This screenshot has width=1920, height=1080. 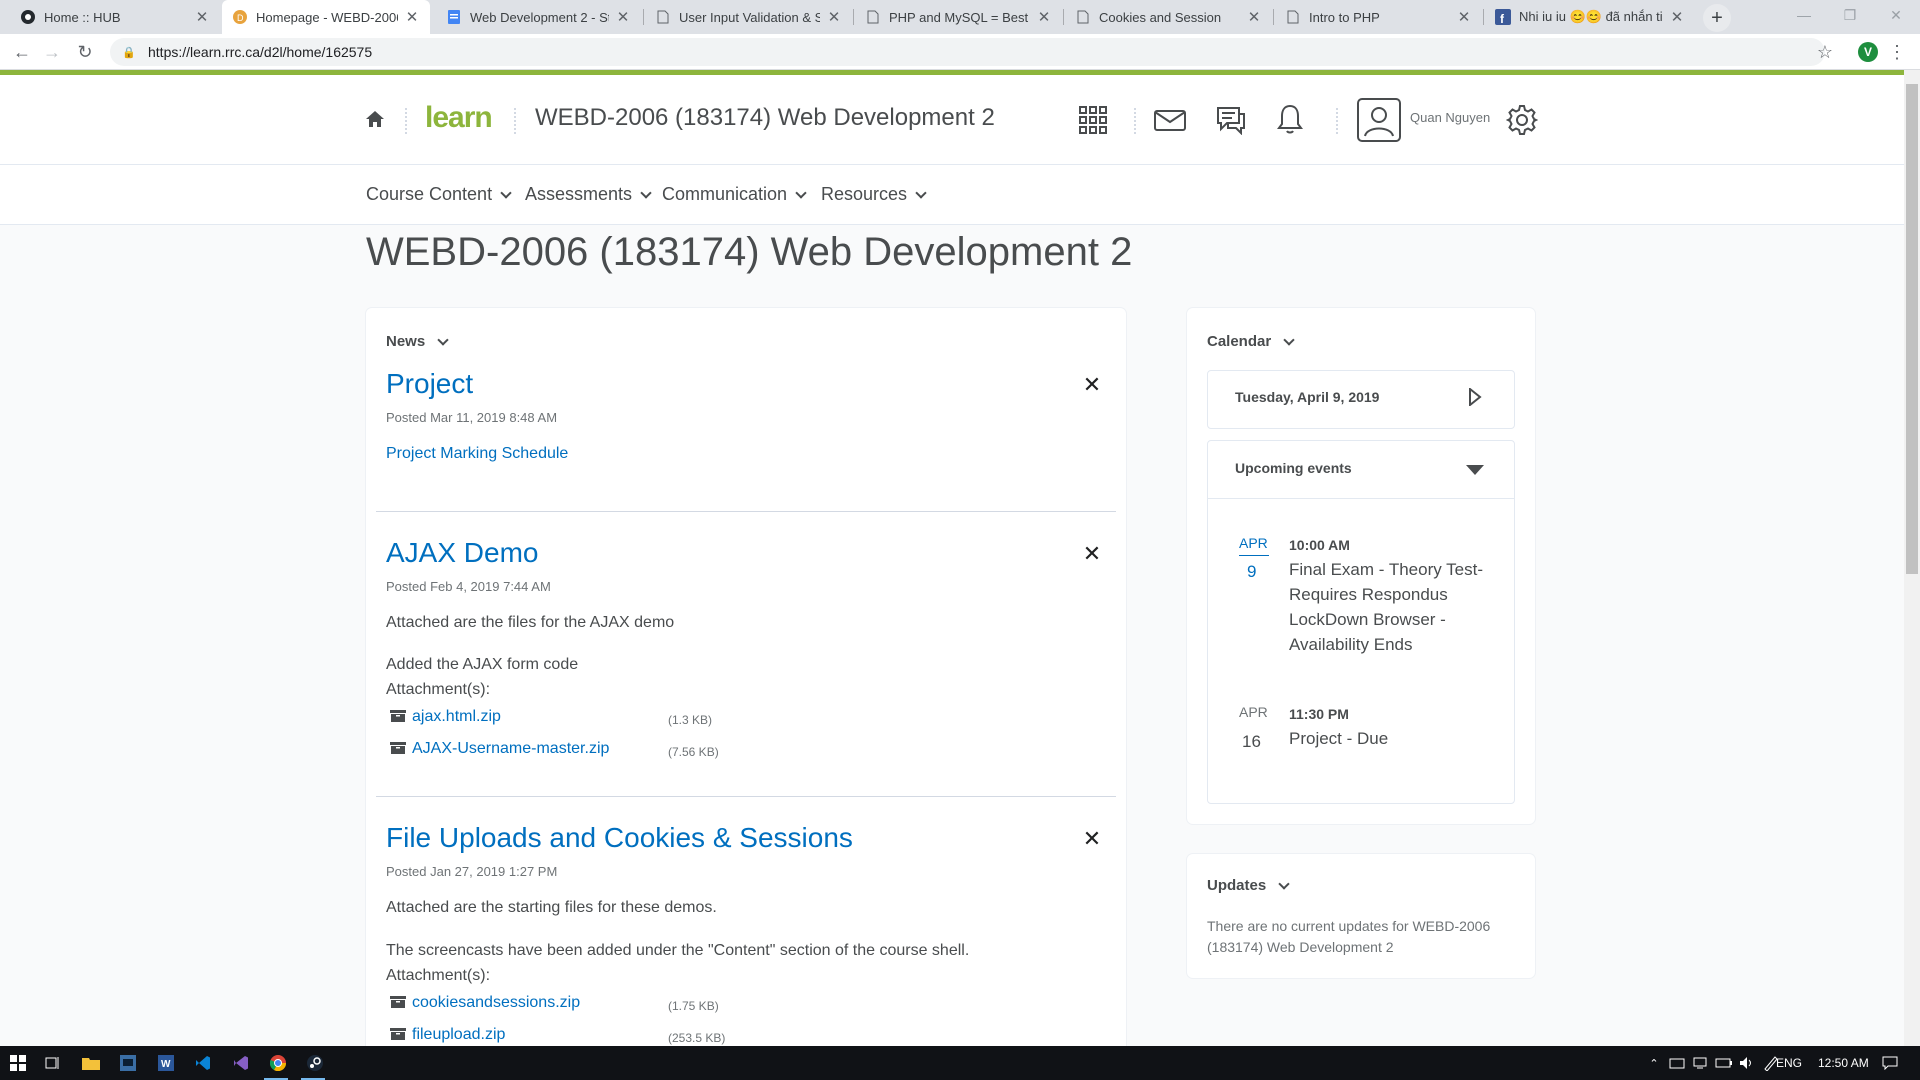 I want to click on back-icon: ←, so click(x=22, y=52).